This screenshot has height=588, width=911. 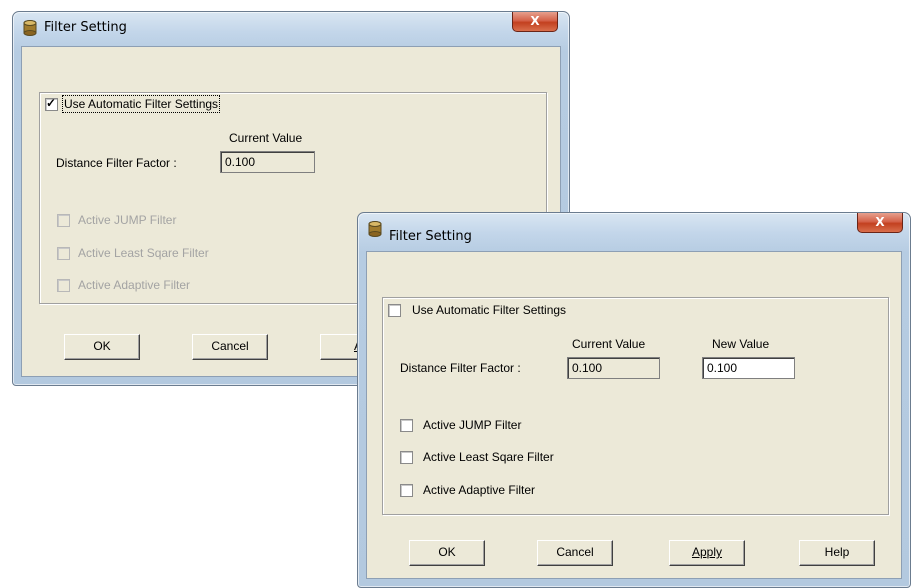 I want to click on apply-button: Apply, so click(x=707, y=553).